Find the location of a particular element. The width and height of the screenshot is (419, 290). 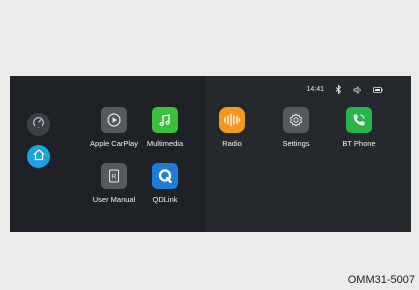

app-settings: Settings is located at coordinates (296, 127).